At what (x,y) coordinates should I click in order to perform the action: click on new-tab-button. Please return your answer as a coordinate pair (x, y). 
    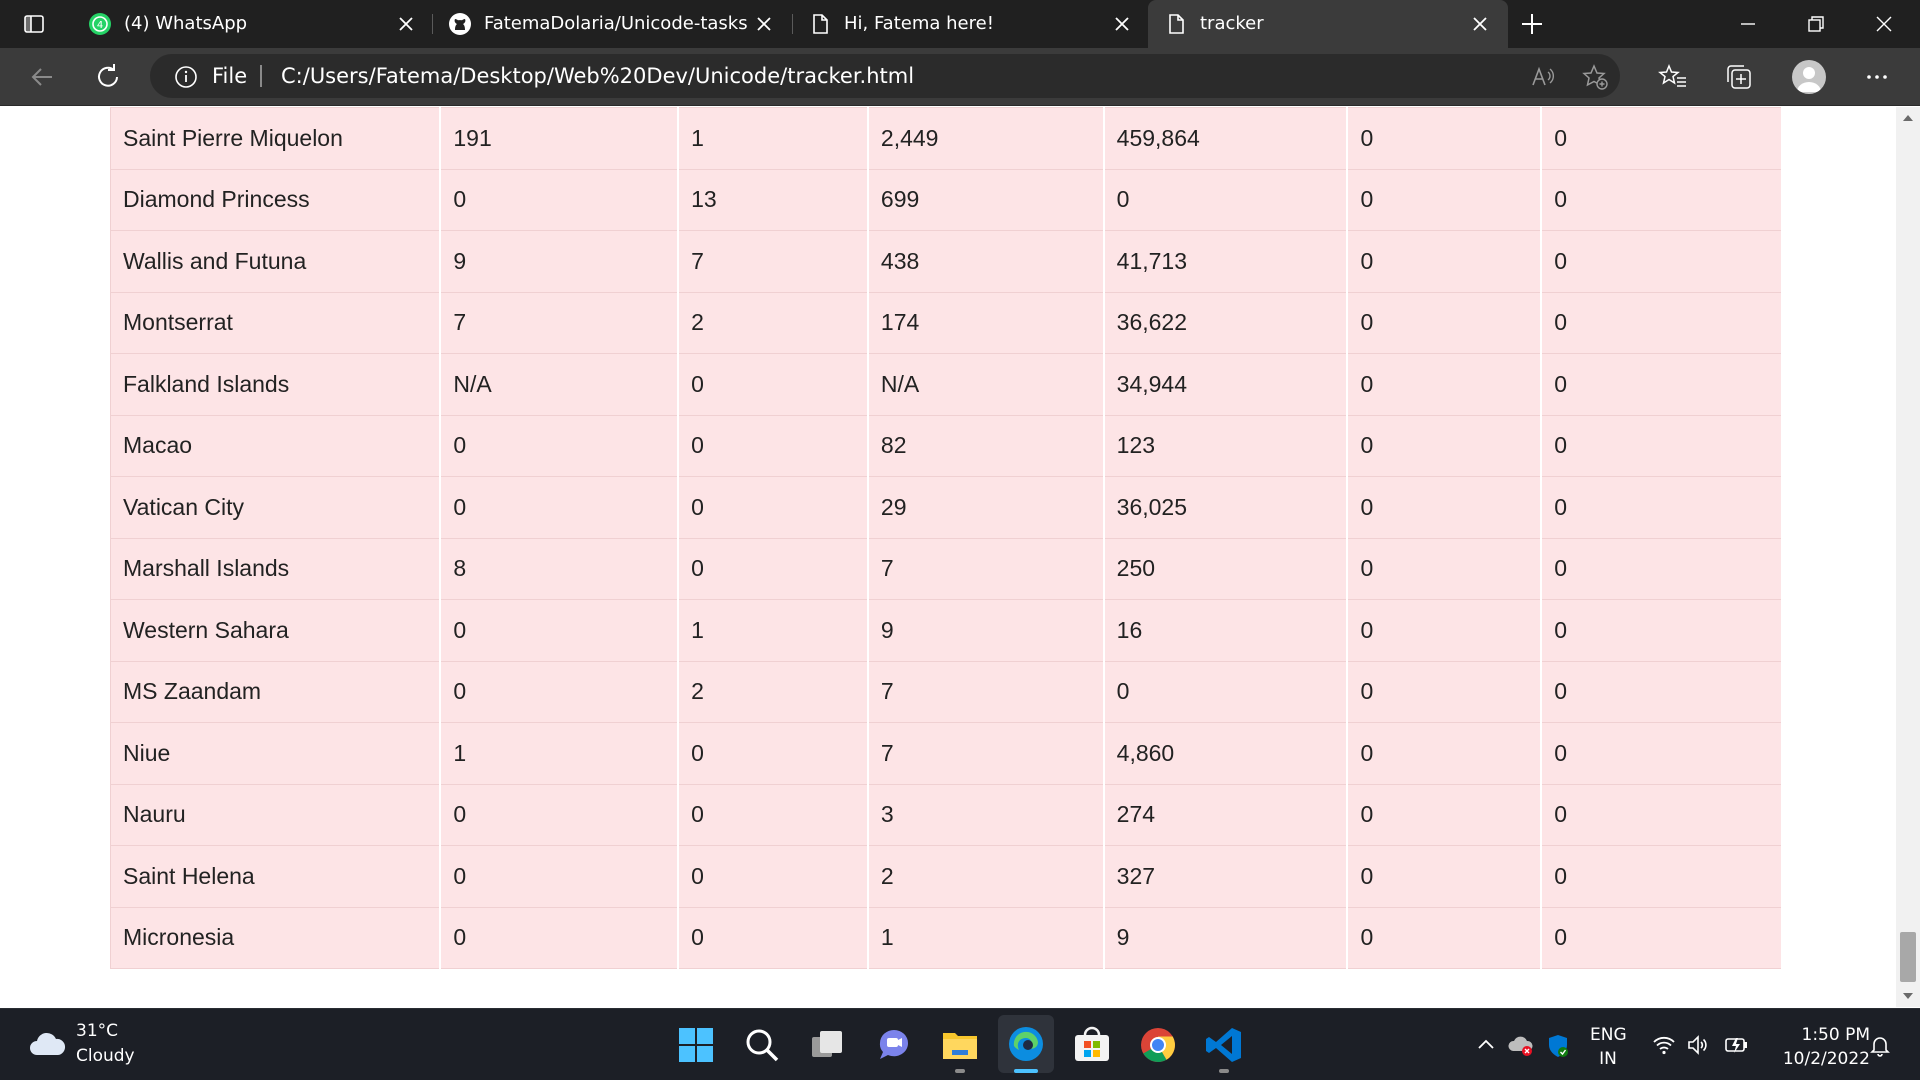
    Looking at the image, I should click on (1532, 24).